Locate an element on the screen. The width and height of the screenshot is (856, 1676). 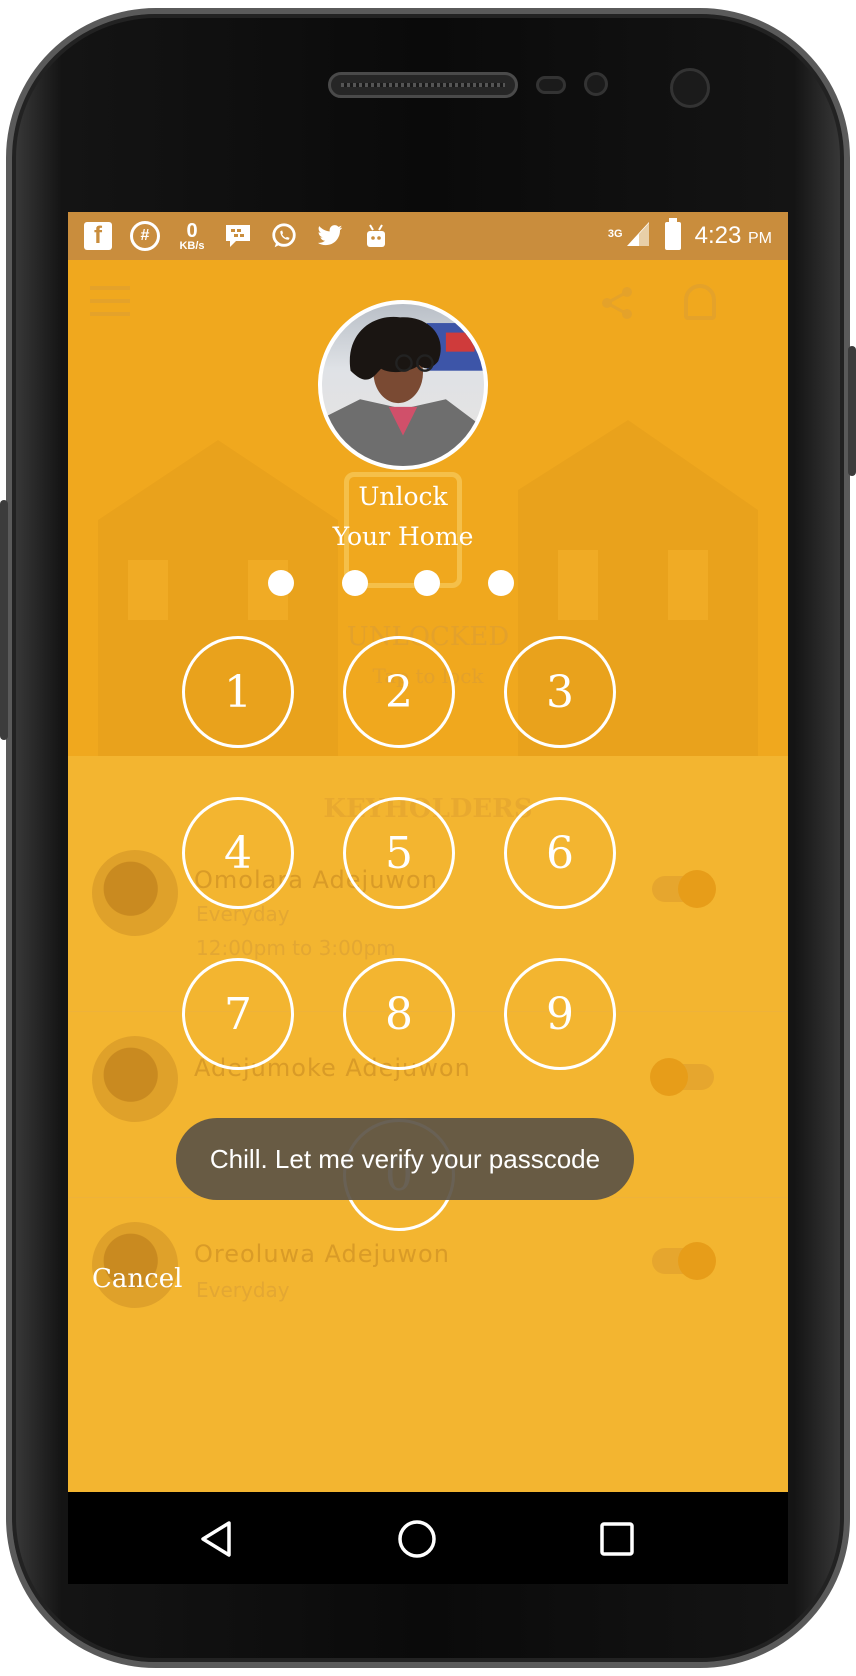
toast-text: Chill. Let me verify your passcode is located at coordinates (405, 1158).